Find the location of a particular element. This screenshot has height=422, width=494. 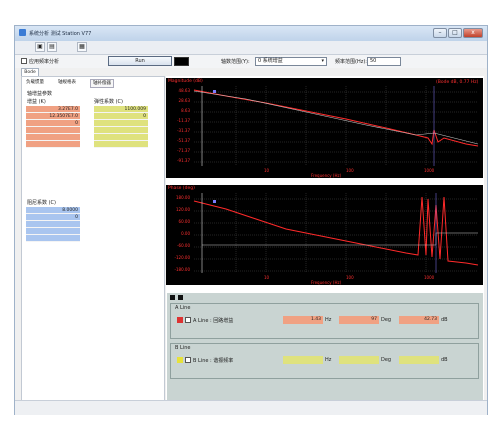

cursor-a-phase-unit: Deg is located at coordinates (386, 320).